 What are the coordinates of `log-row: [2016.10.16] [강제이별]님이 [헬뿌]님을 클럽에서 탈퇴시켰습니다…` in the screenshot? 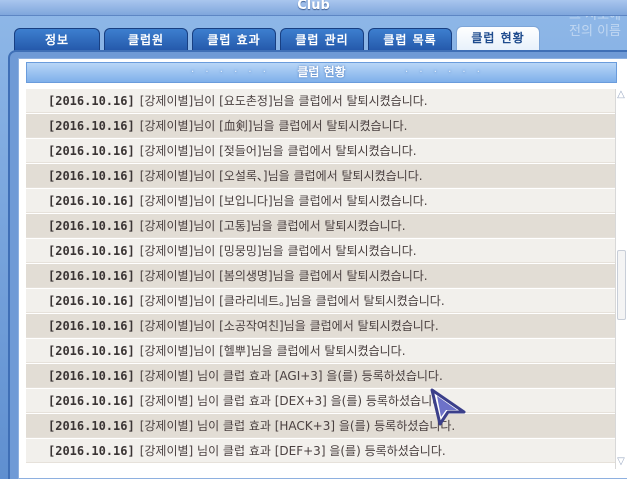 It's located at (320, 351).